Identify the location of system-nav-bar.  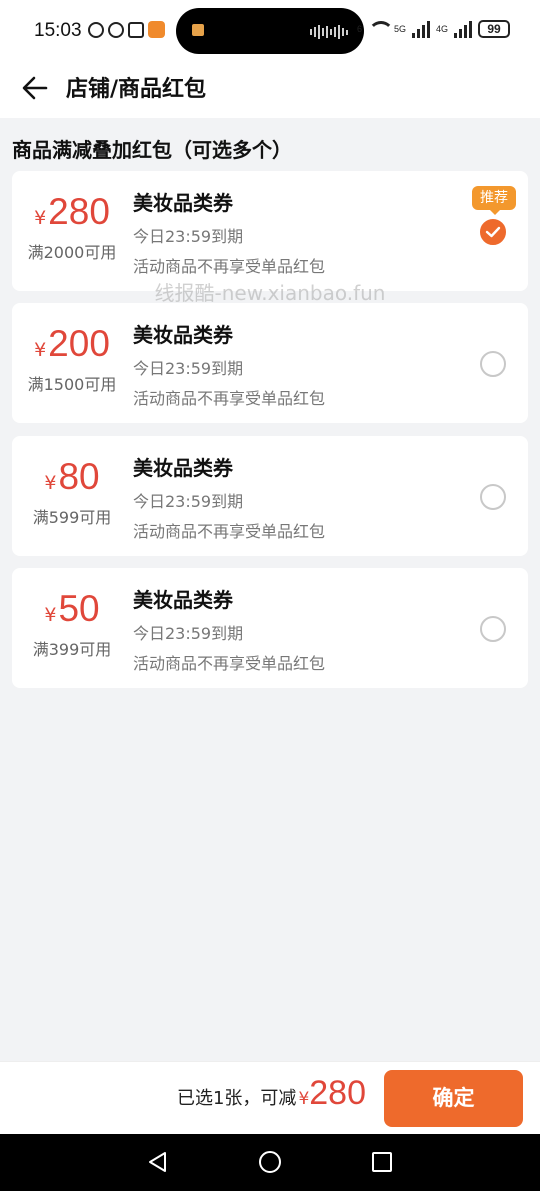
(270, 1162).